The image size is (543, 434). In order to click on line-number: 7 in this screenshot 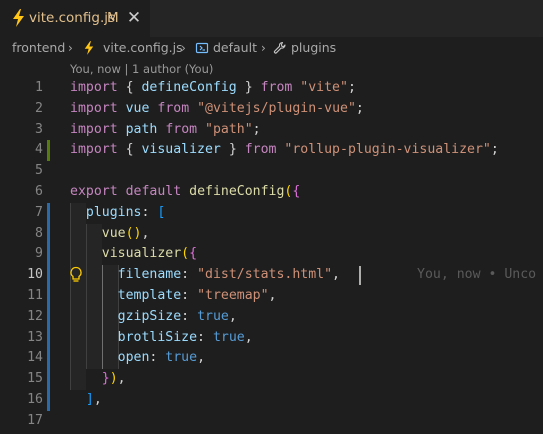, I will do `click(39, 212)`.